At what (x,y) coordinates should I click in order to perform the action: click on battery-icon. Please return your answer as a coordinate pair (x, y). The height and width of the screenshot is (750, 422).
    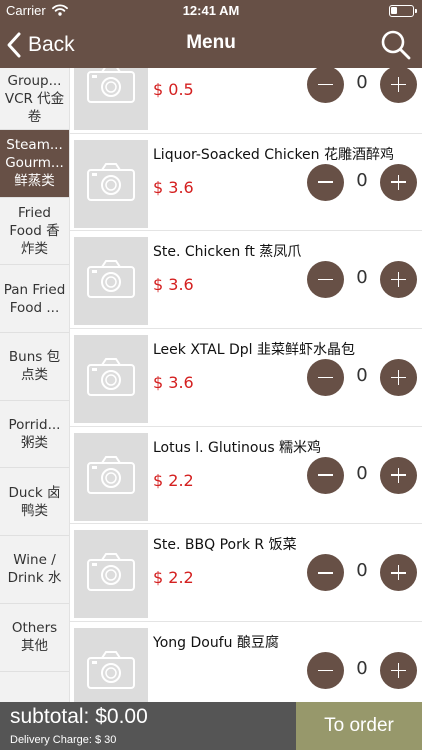
    Looking at the image, I should click on (403, 11).